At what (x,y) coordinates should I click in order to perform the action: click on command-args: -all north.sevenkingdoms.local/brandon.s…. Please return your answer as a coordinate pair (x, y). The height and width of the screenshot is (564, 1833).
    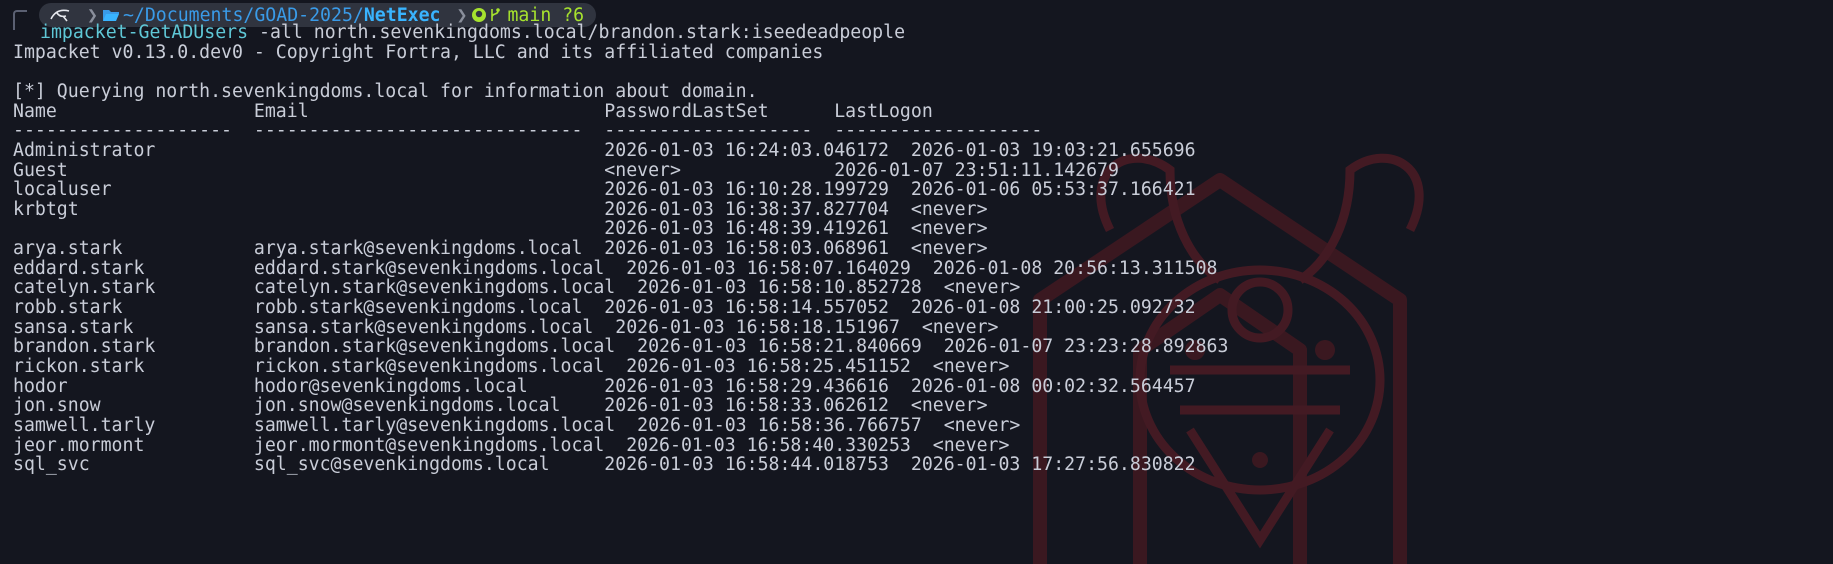
    Looking at the image, I should click on (577, 32).